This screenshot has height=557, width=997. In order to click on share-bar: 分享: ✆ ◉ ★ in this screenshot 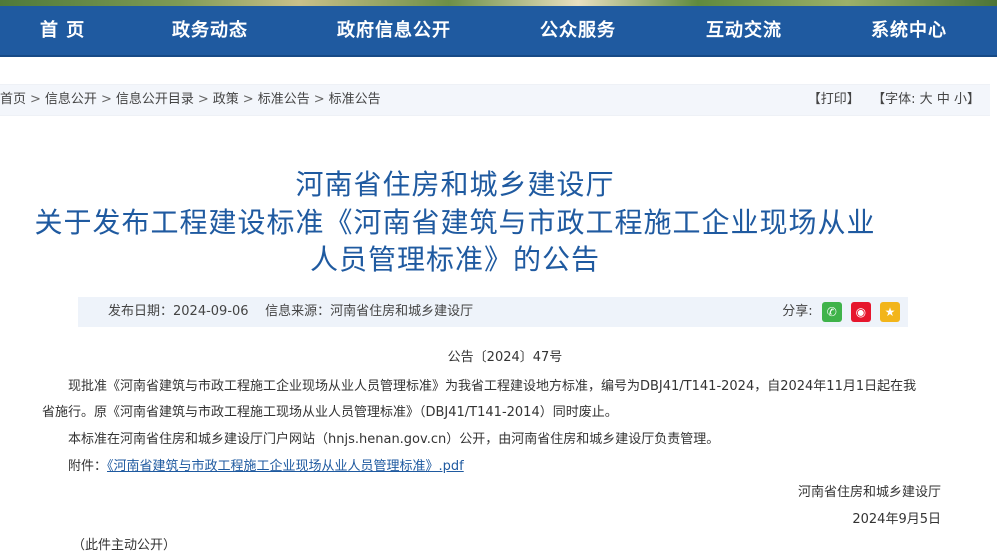, I will do `click(841, 312)`.